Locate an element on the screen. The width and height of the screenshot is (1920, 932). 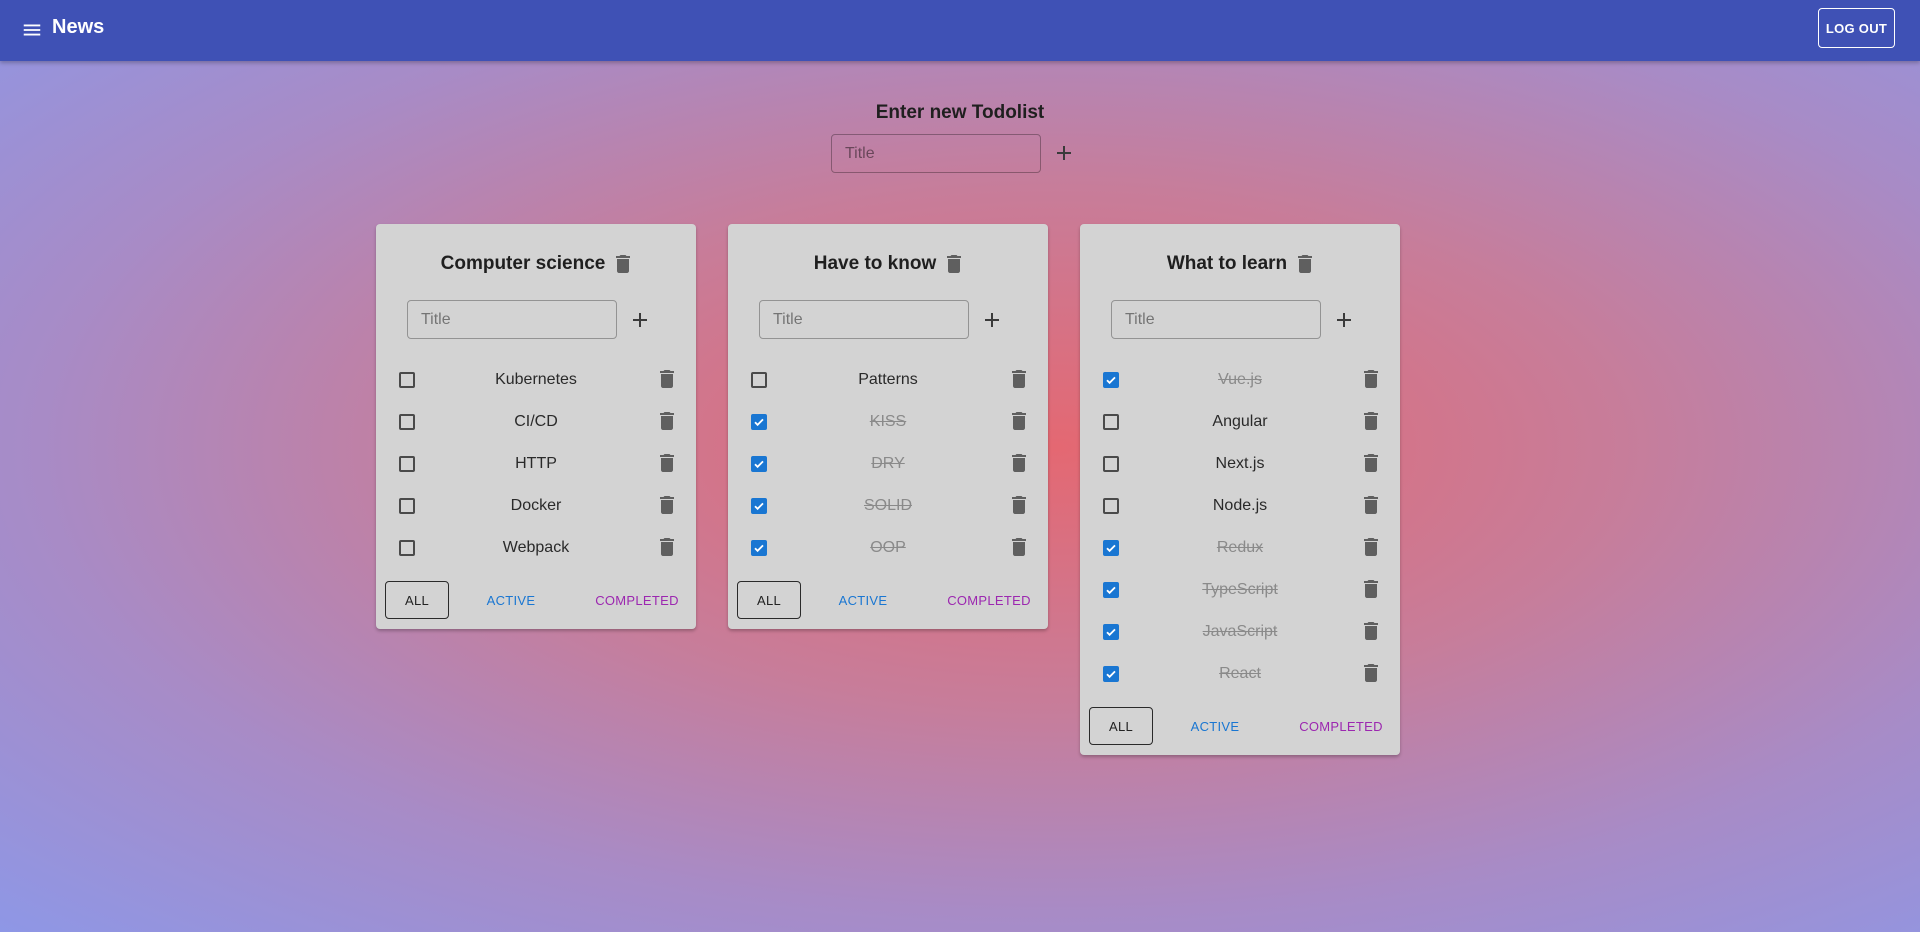
task-item: KISS is located at coordinates (888, 423).